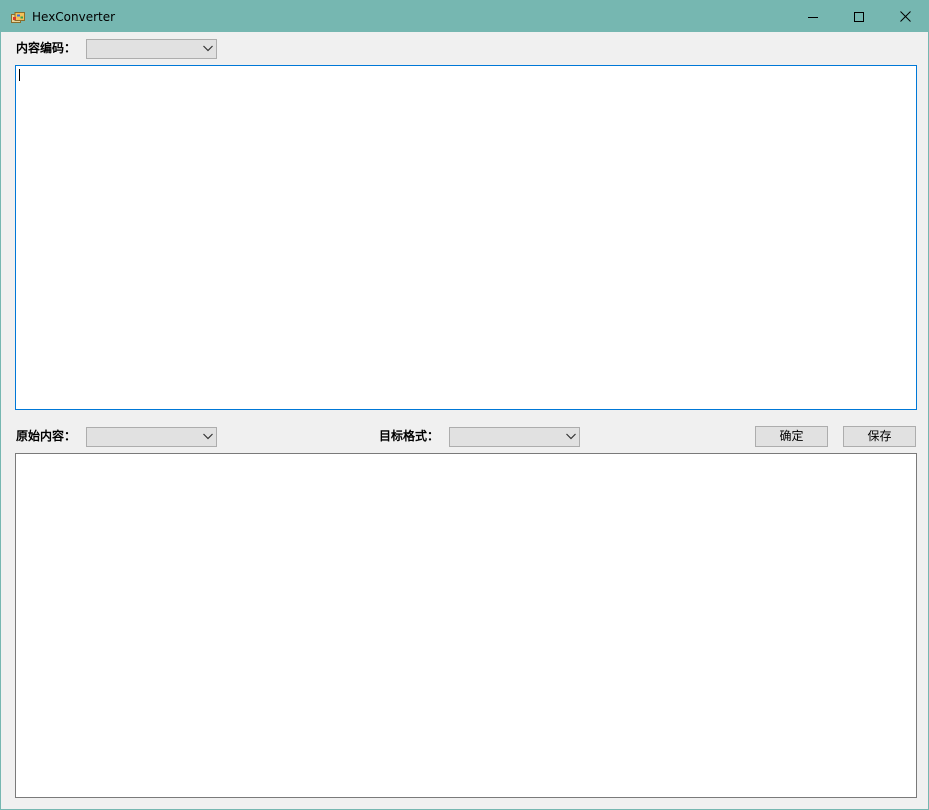 The height and width of the screenshot is (810, 929). I want to click on save-button: 保存, so click(879, 436).